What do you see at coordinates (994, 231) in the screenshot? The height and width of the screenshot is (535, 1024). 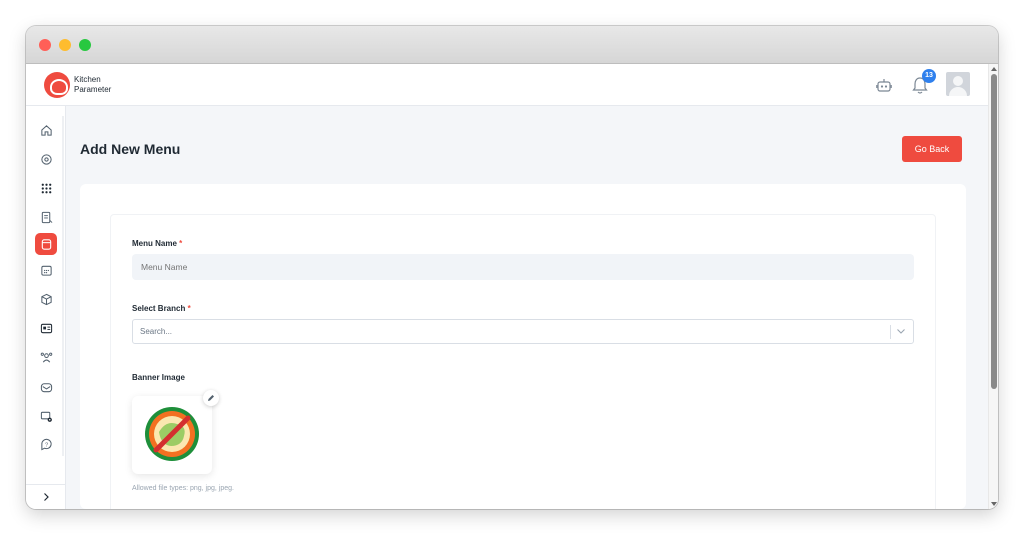 I see `scrollbar-thumb` at bounding box center [994, 231].